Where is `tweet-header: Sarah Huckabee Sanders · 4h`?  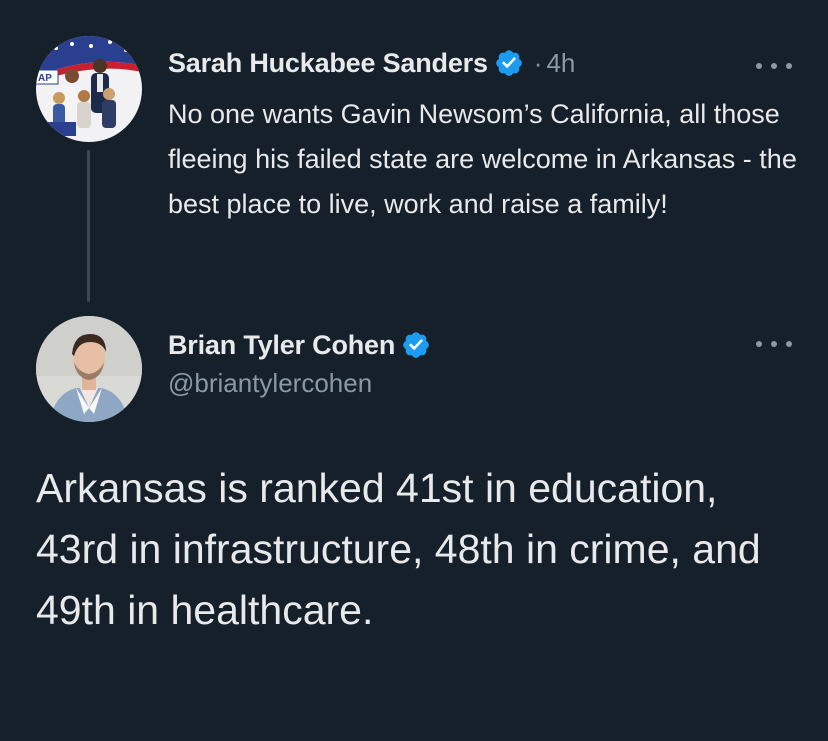
tweet-header: Sarah Huckabee Sanders · 4h is located at coordinates (371, 63).